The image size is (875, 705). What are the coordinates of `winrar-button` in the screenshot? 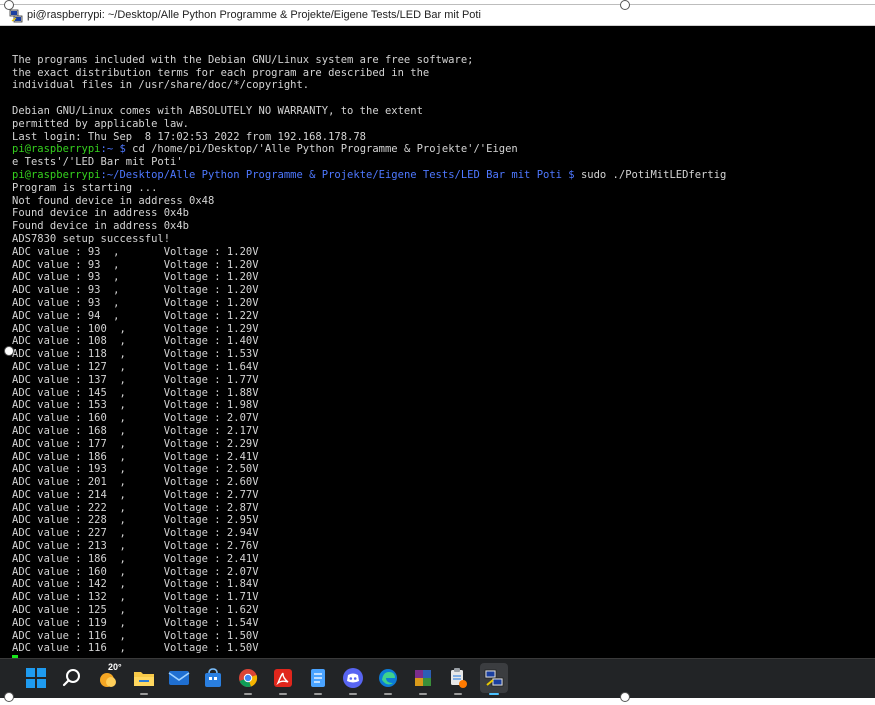 It's located at (423, 680).